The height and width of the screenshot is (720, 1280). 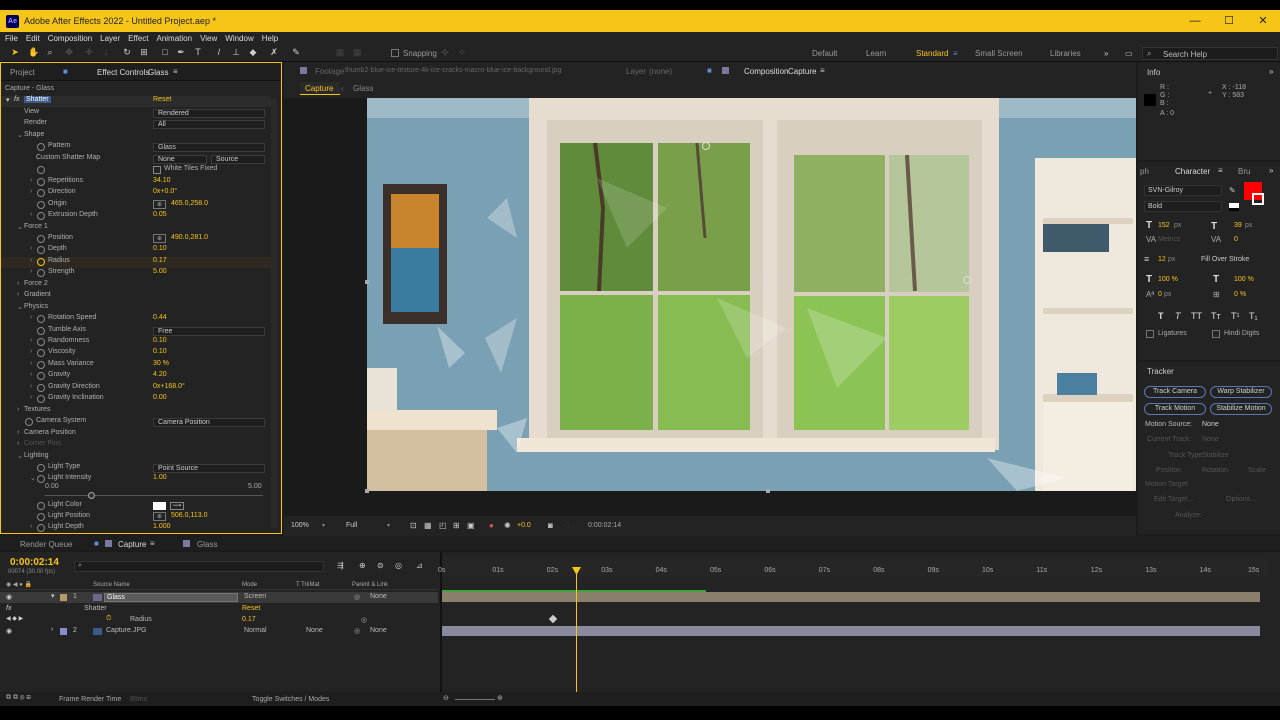 What do you see at coordinates (251, 608) in the screenshot?
I see `effect-reset-link: Reset` at bounding box center [251, 608].